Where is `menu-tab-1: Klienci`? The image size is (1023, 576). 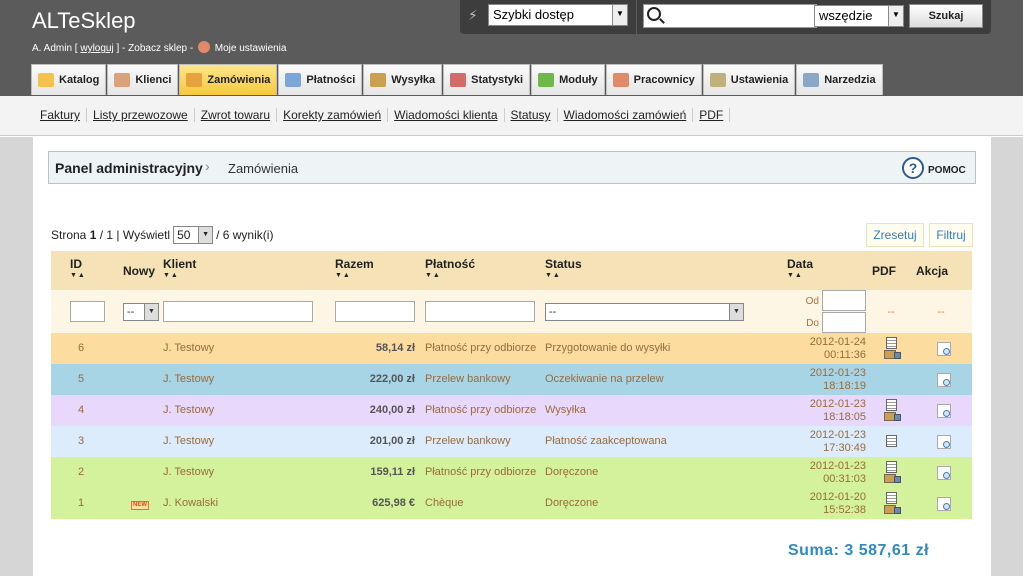
menu-tab-1: Klienci is located at coordinates (143, 79).